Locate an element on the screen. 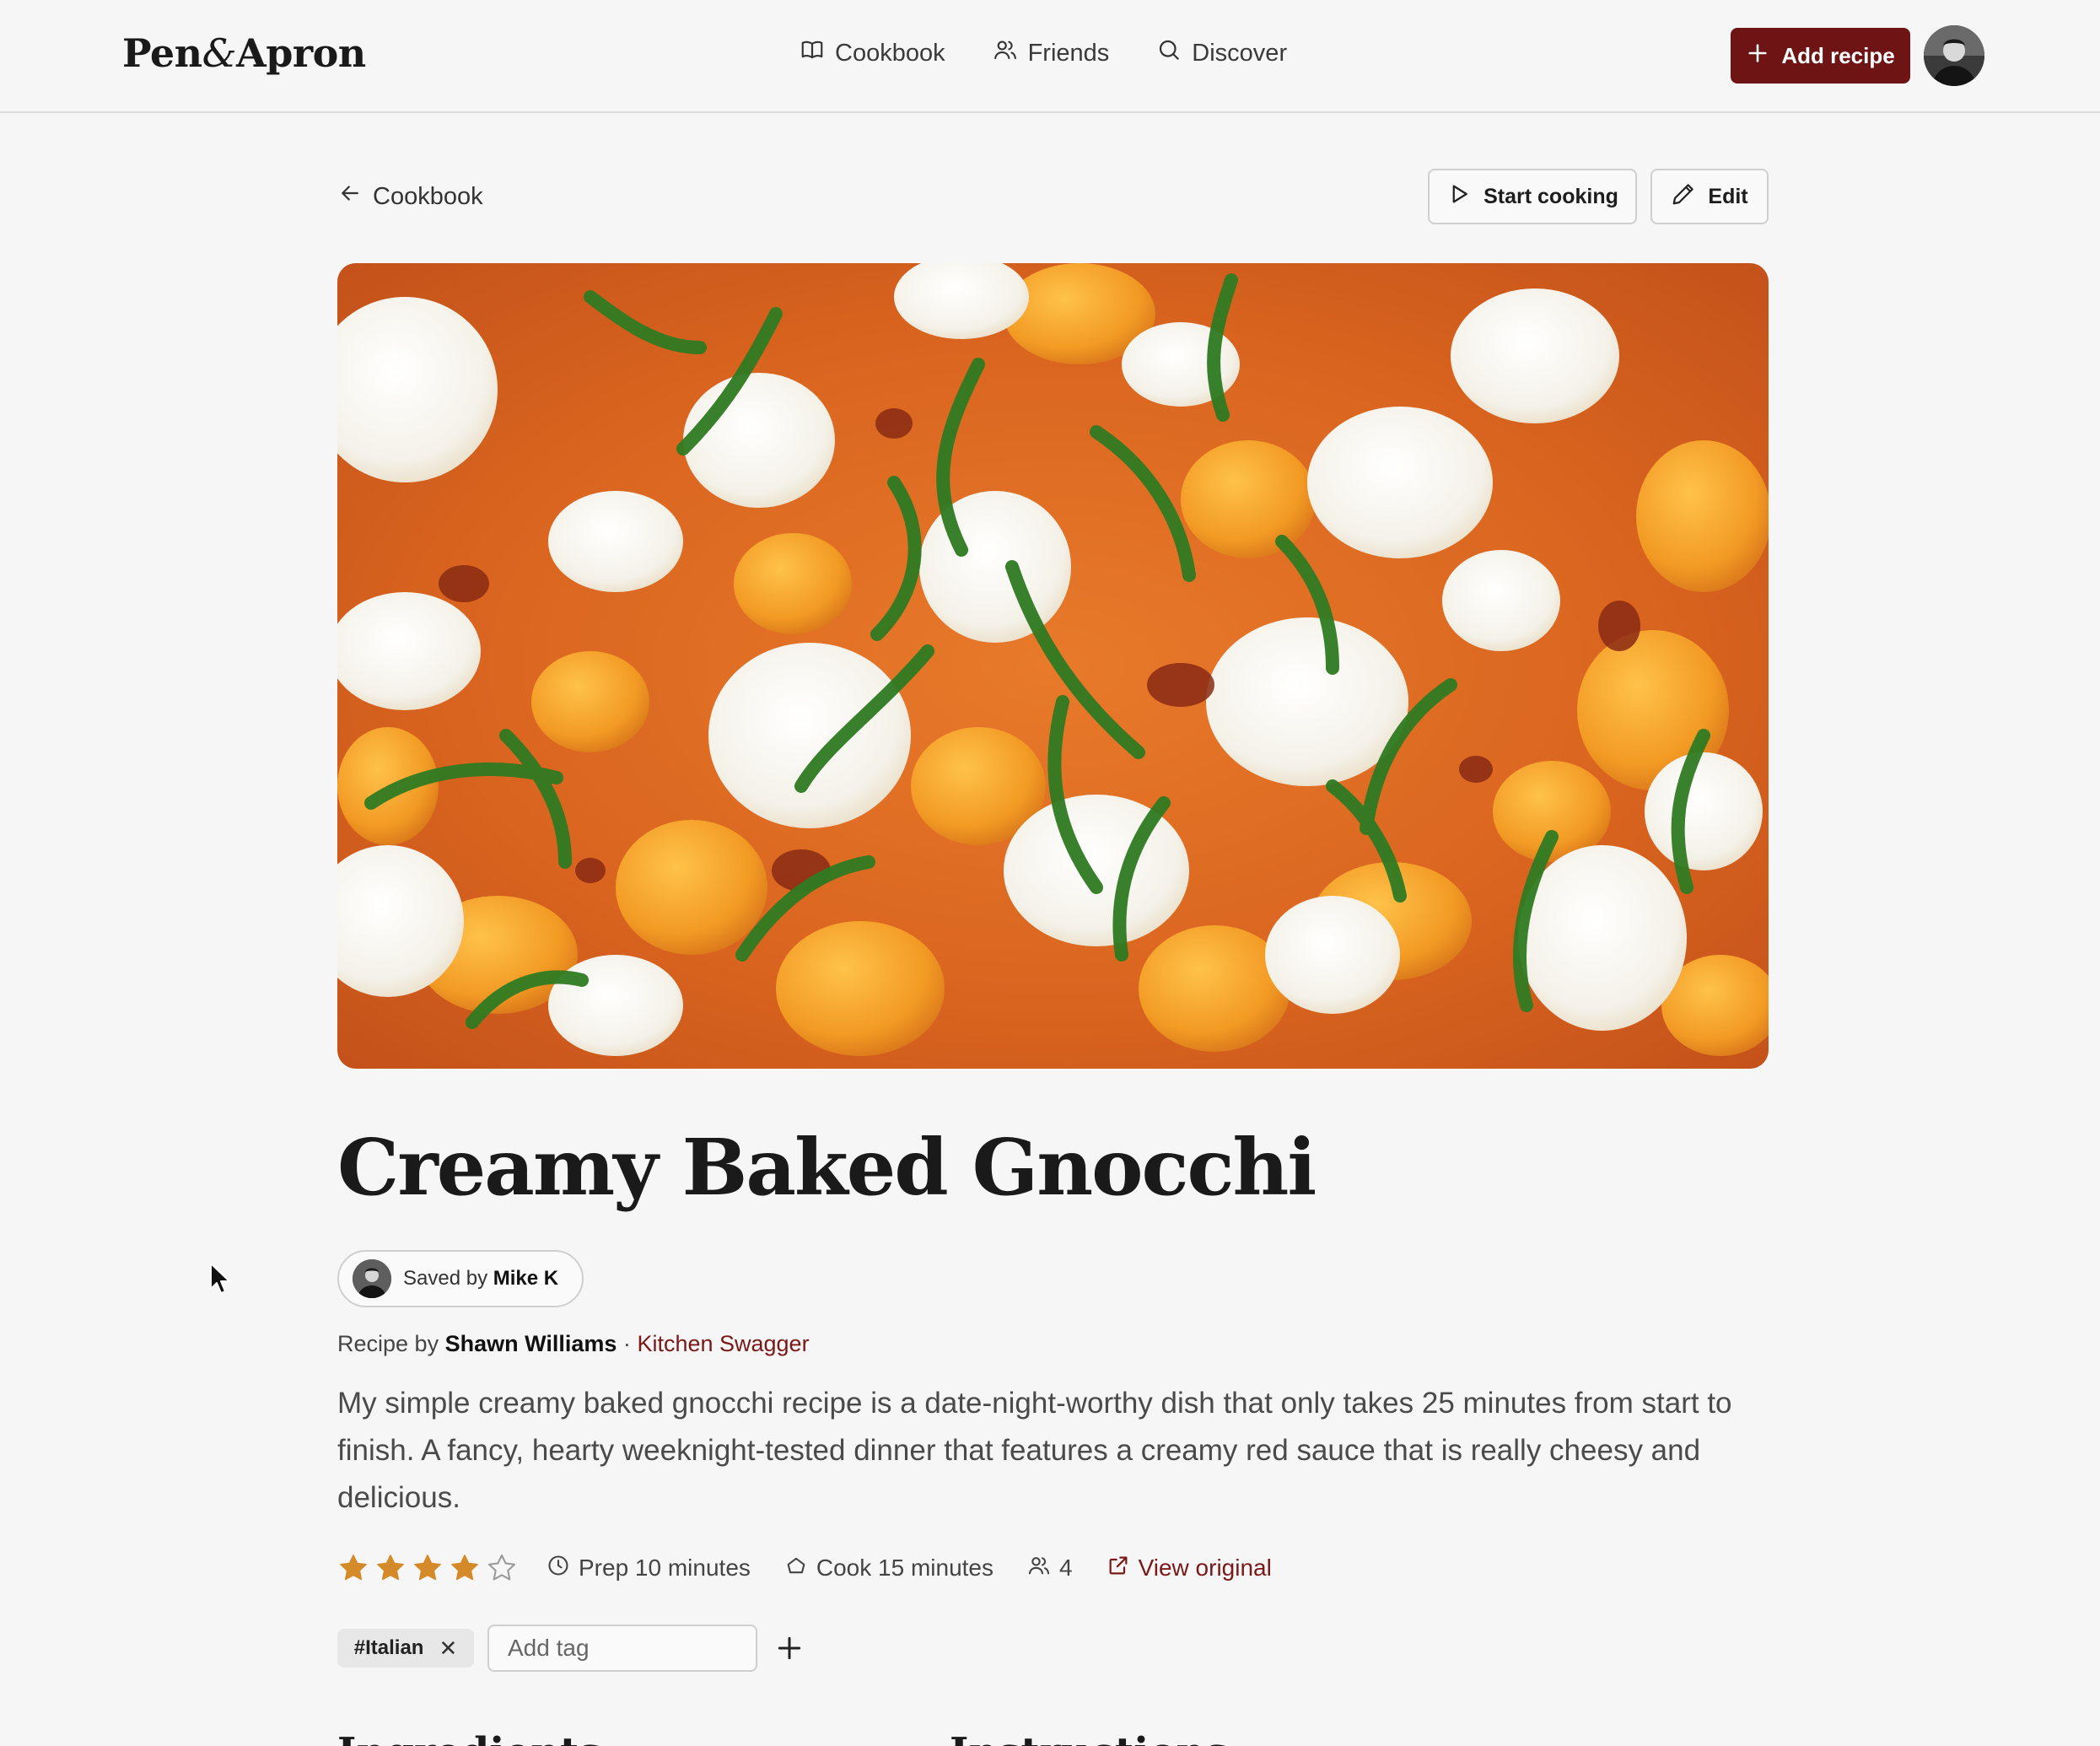 The height and width of the screenshot is (1746, 2100). servings: 4 is located at coordinates (1050, 1568).